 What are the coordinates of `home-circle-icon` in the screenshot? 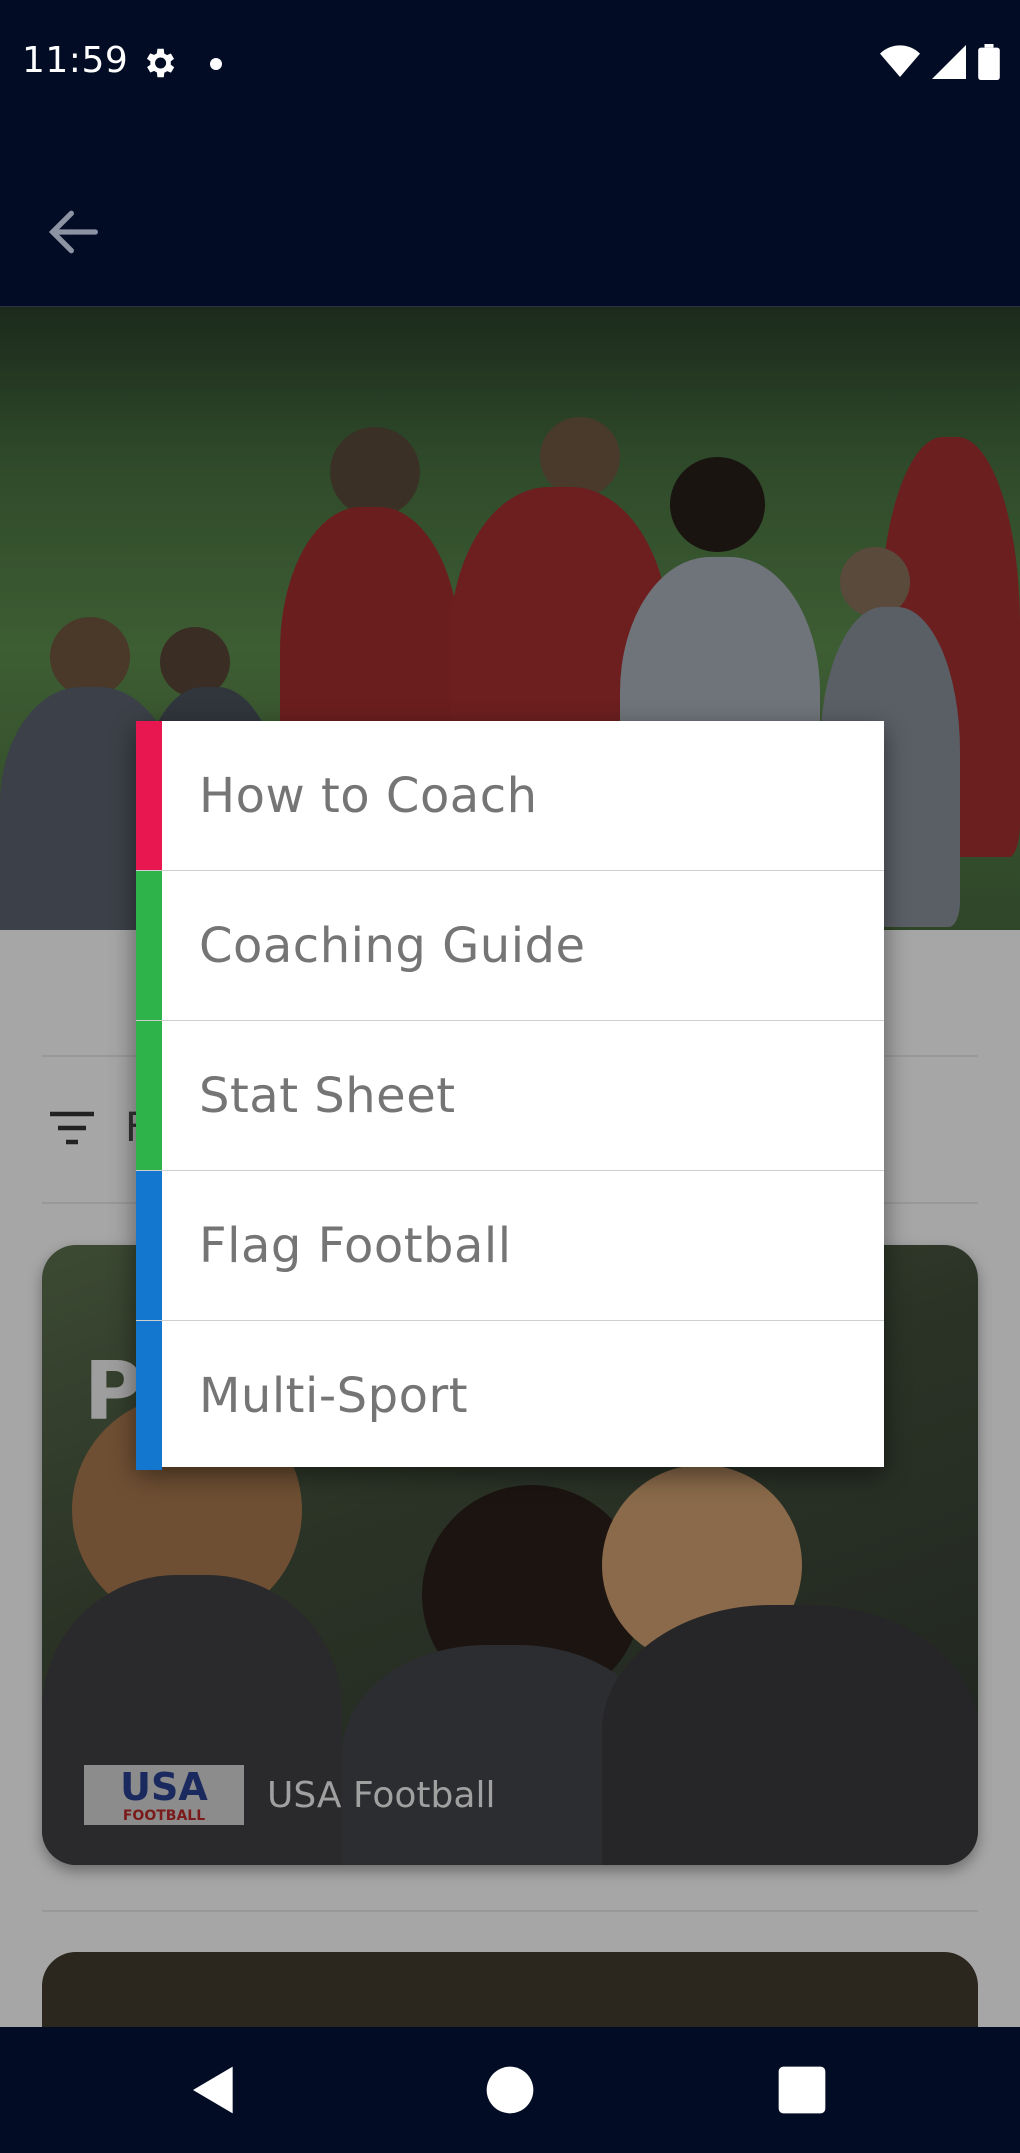 It's located at (510, 2090).